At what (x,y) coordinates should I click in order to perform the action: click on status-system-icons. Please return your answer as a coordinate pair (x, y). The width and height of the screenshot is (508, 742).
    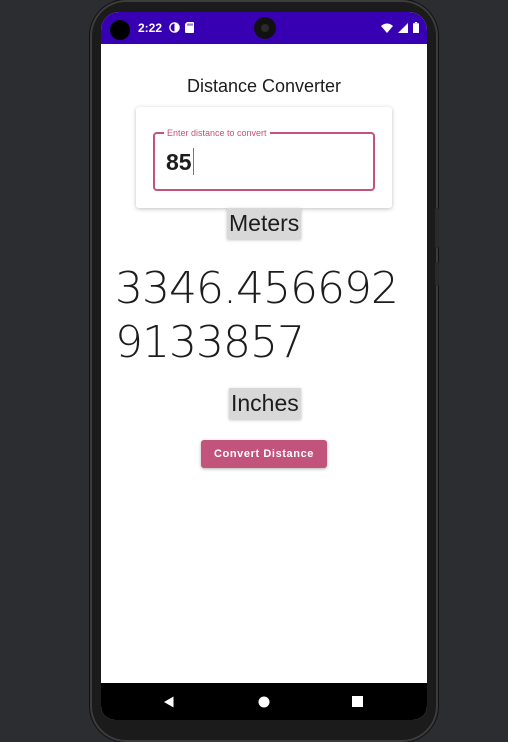
    Looking at the image, I should click on (400, 27).